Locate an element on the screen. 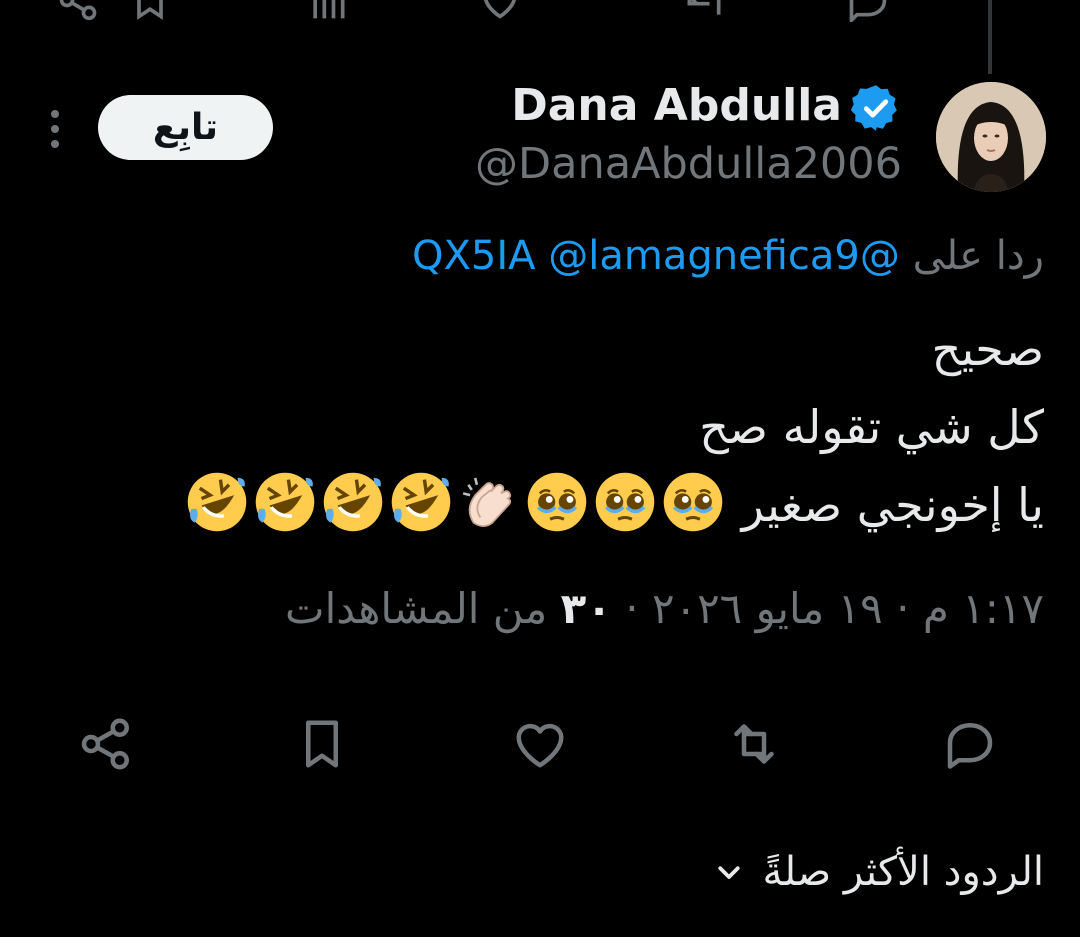 The height and width of the screenshot is (937, 1080). avatar is located at coordinates (991, 137).